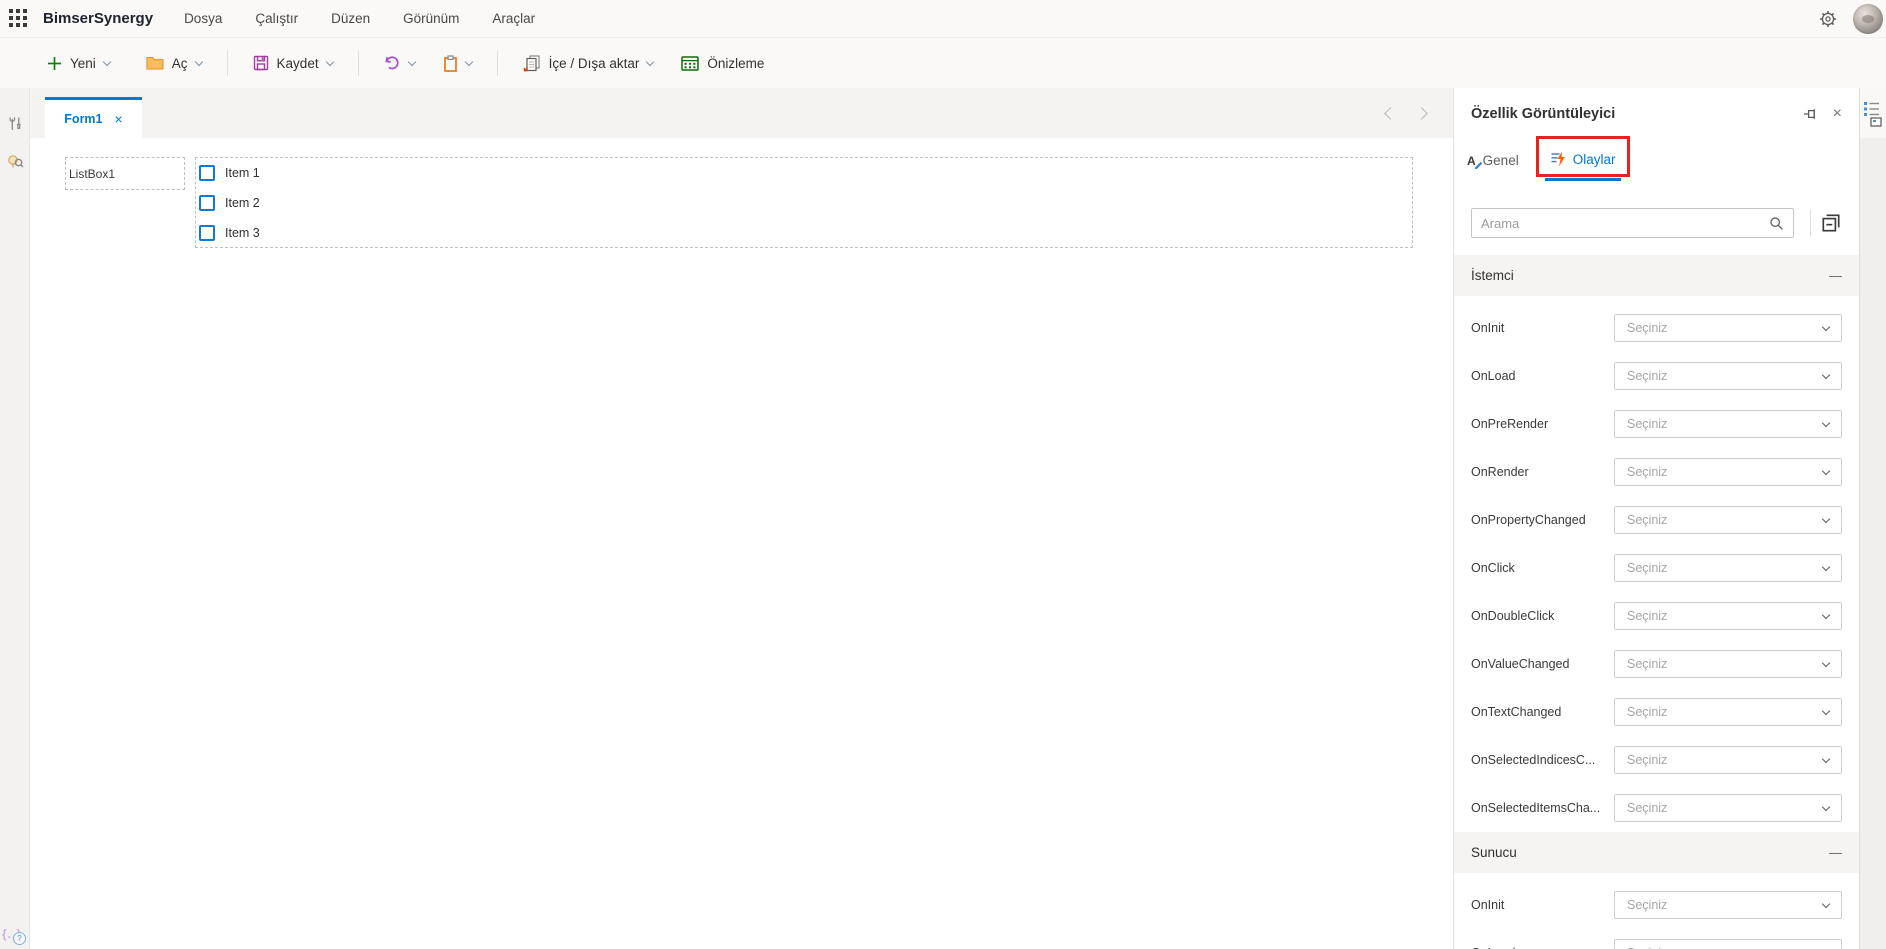 This screenshot has width=1886, height=949. What do you see at coordinates (1406, 113) in the screenshot?
I see `tab-nav-arrows` at bounding box center [1406, 113].